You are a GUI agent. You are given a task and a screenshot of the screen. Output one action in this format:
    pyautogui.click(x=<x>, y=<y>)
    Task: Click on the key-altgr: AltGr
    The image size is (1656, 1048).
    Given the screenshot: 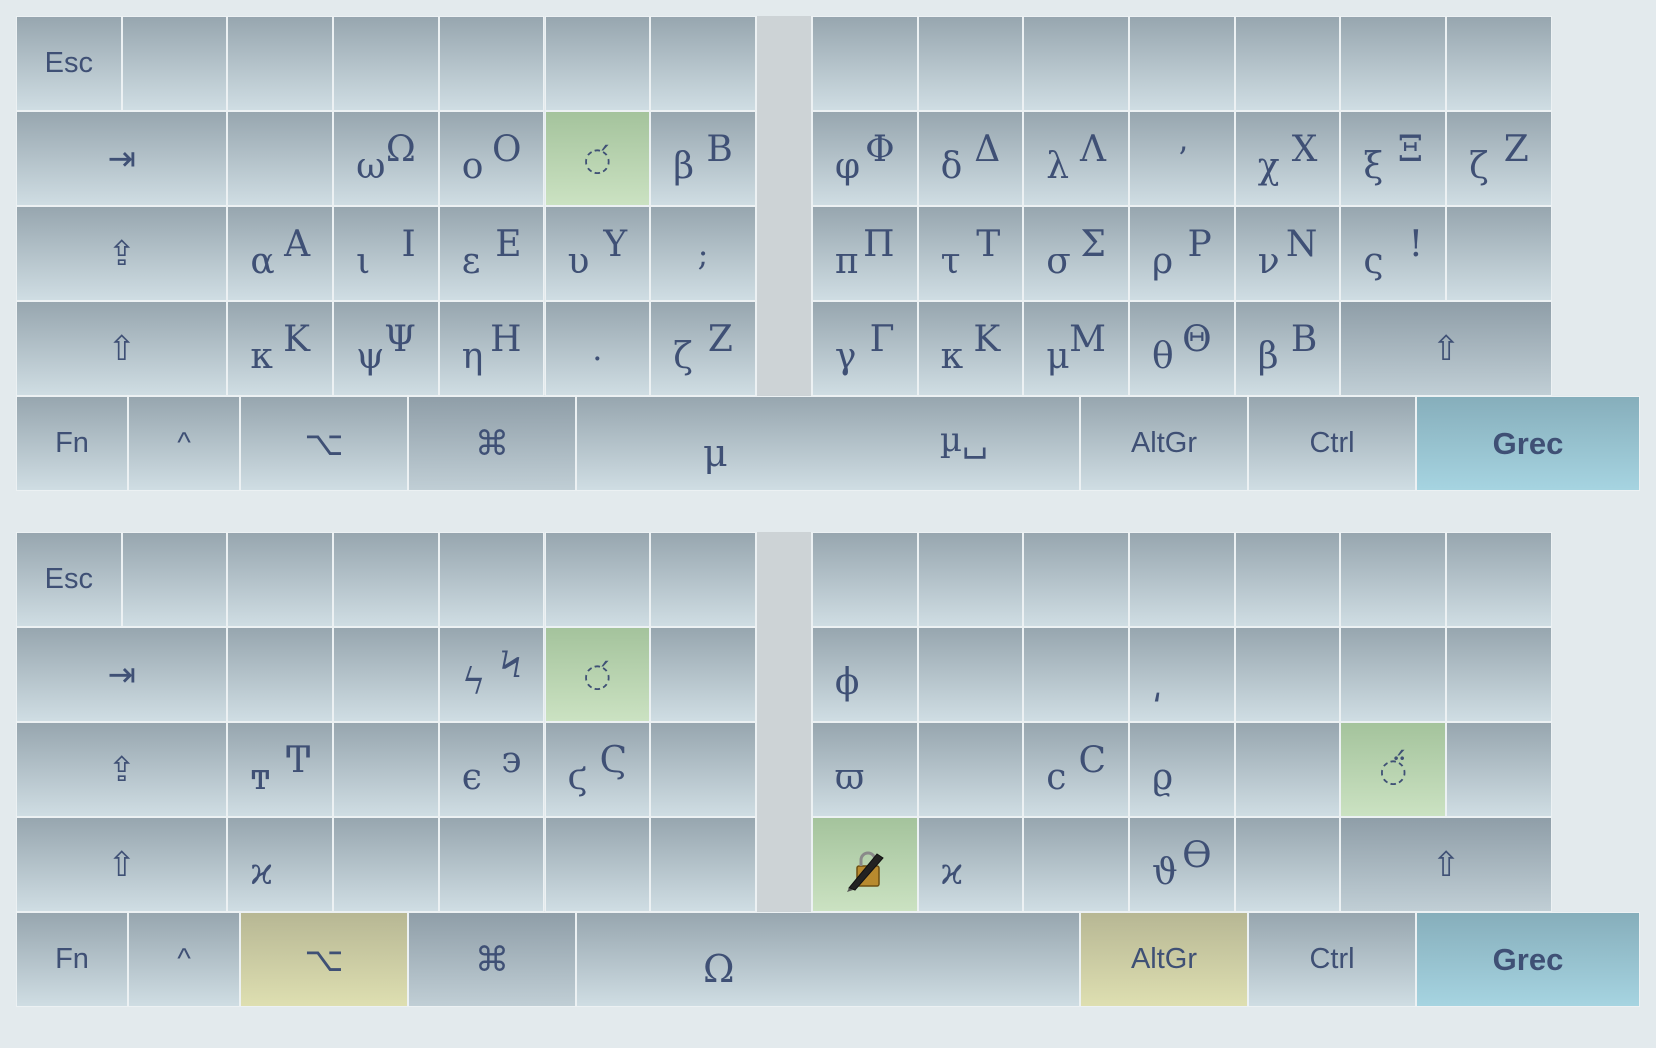 What is the action you would take?
    pyautogui.click(x=1164, y=443)
    